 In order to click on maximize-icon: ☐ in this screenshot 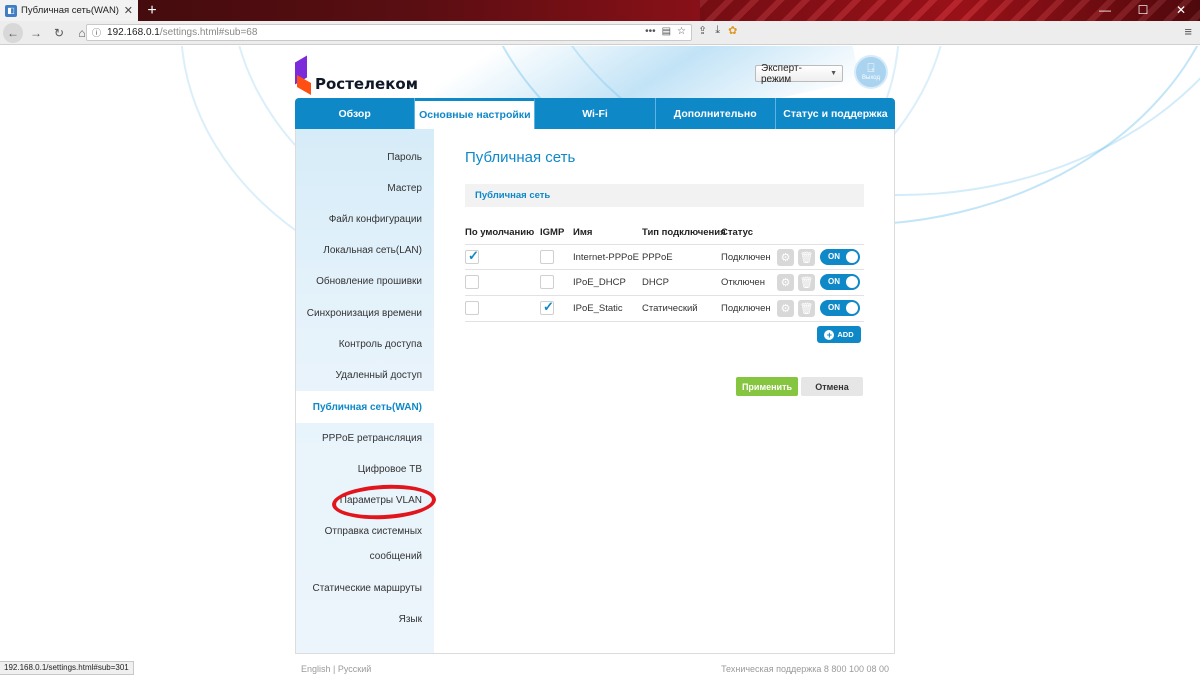, I will do `click(1143, 10)`.